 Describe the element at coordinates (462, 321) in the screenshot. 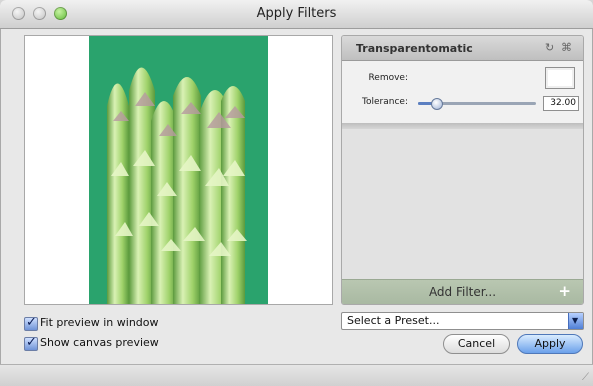

I see `preset-select: Select a Preset... ▼` at that location.